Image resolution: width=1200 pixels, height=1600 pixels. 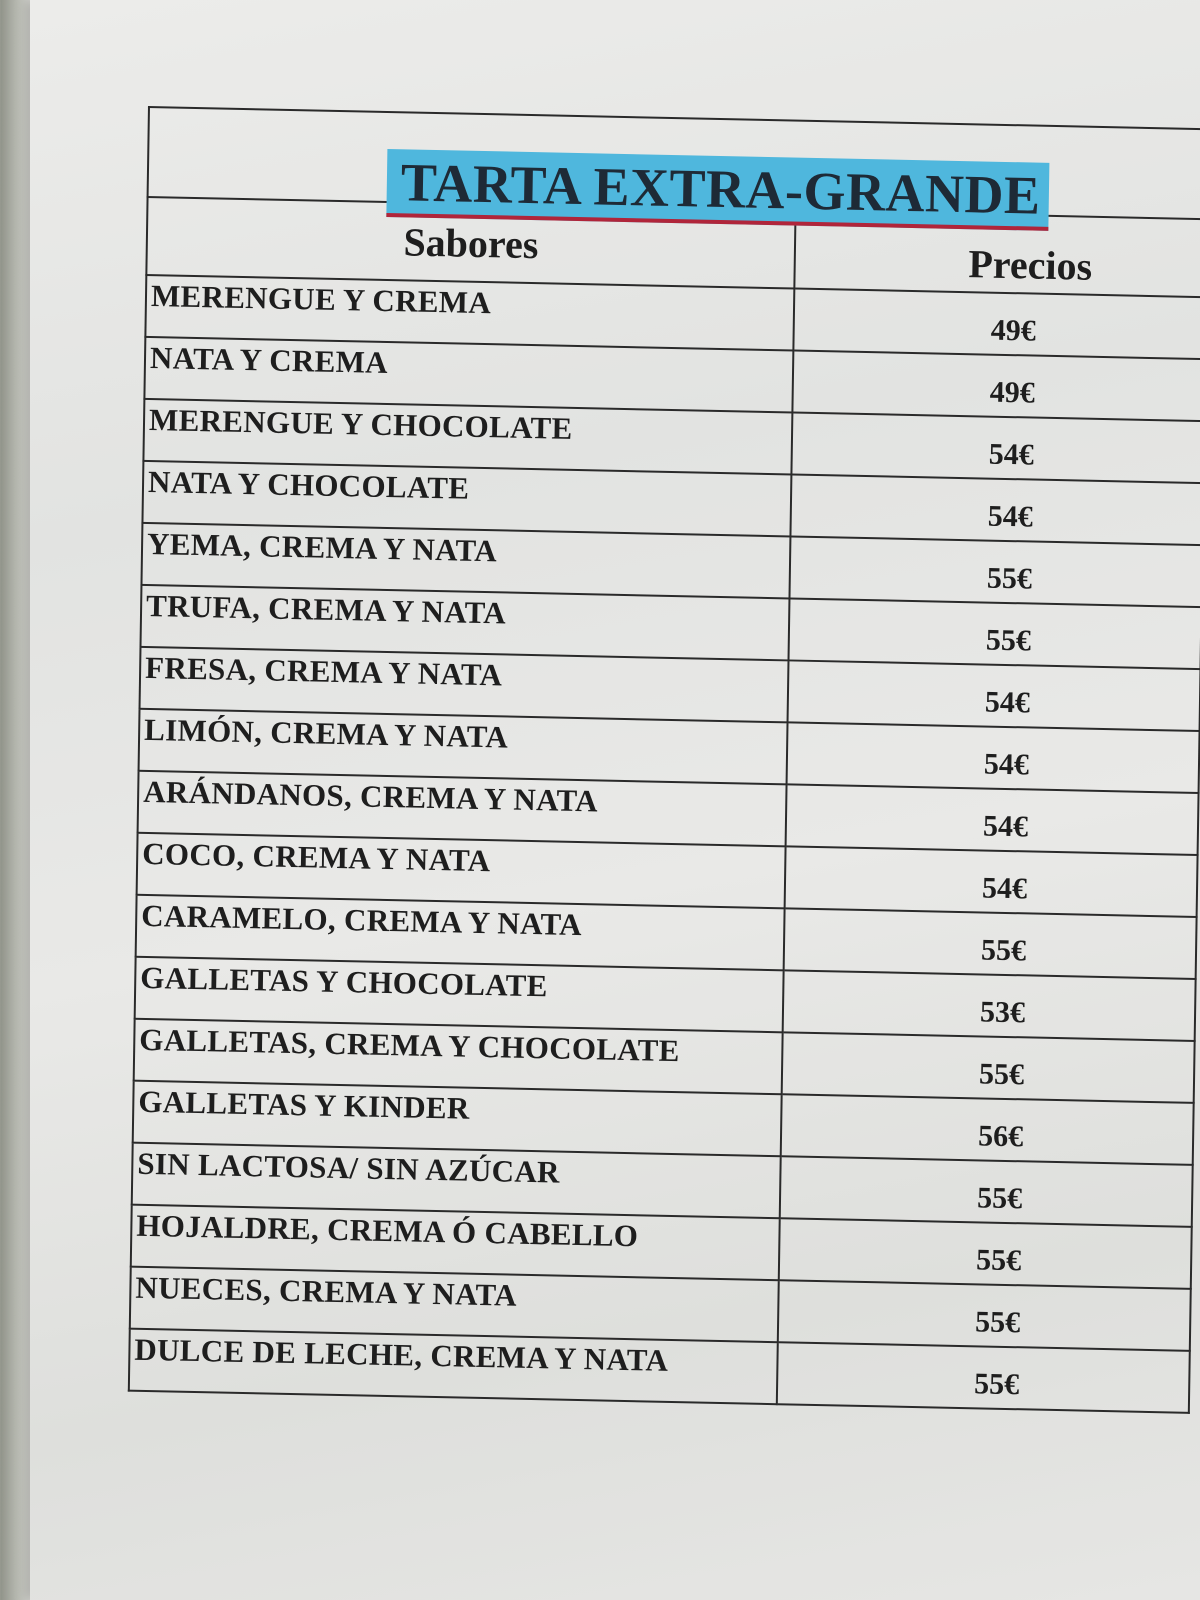 I want to click on flavor-cell: DULCE DE LECHE, CREMA Y NATA, so click(x=453, y=1366).